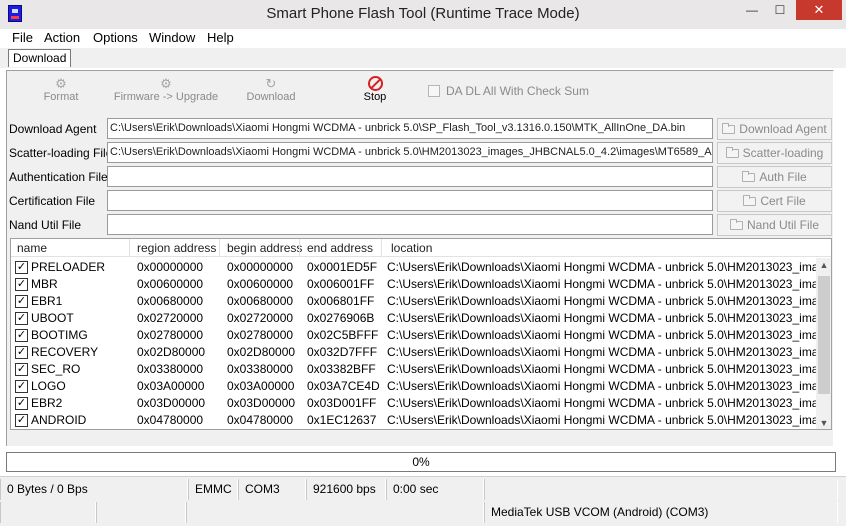  What do you see at coordinates (22, 37) in the screenshot?
I see `menu-file: File` at bounding box center [22, 37].